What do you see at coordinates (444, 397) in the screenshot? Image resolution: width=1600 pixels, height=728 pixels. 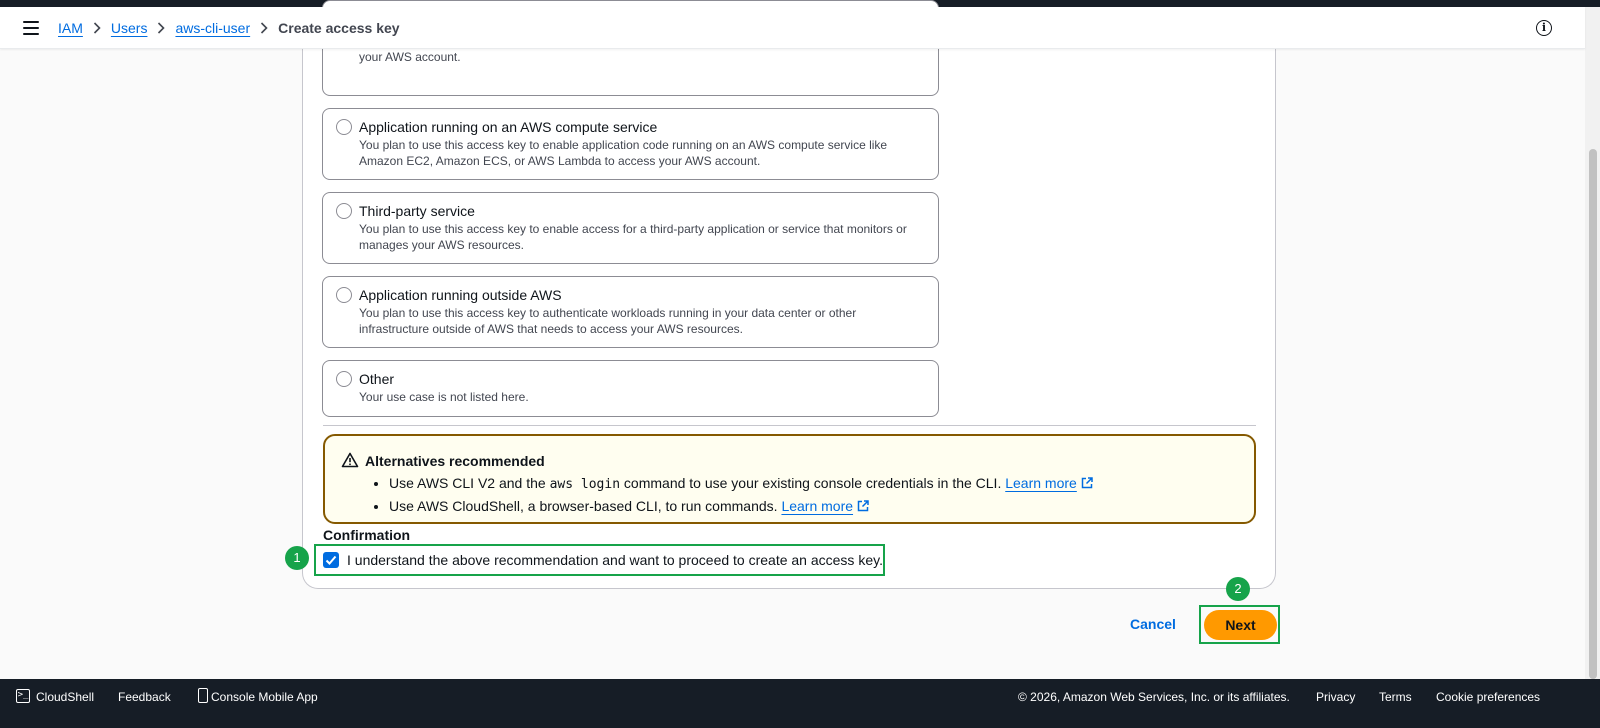 I see `option-description: Your use case is not listed here.` at bounding box center [444, 397].